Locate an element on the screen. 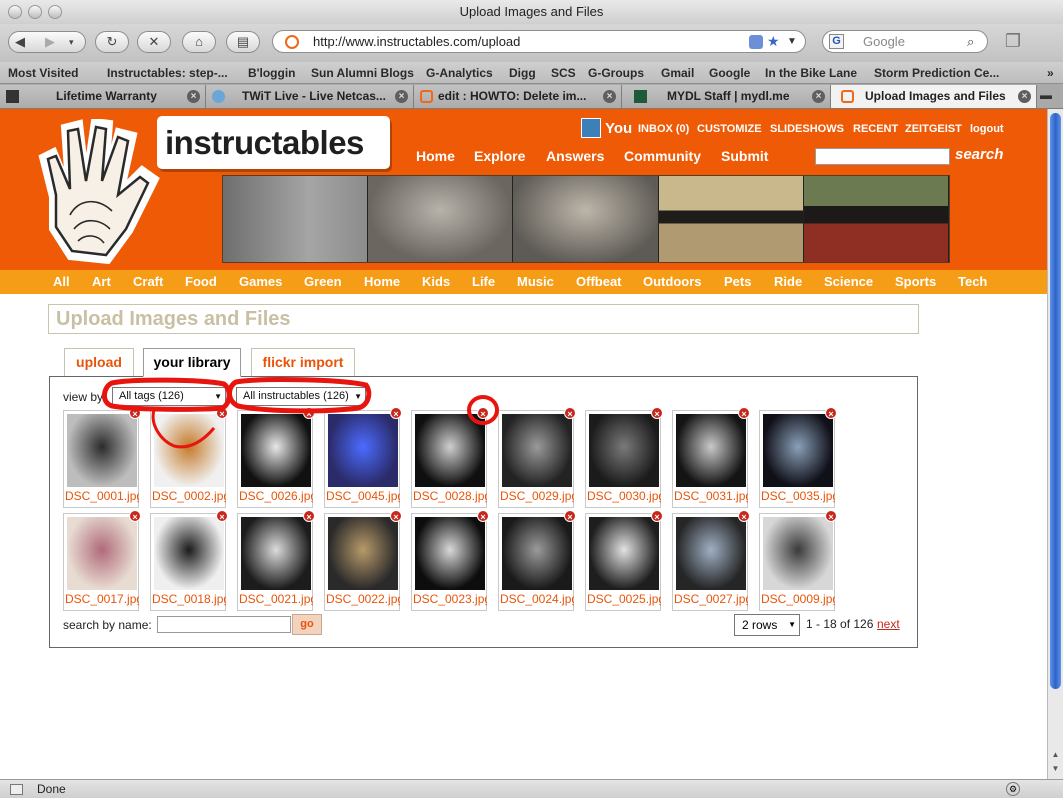  close-window-button is located at coordinates (15, 12).